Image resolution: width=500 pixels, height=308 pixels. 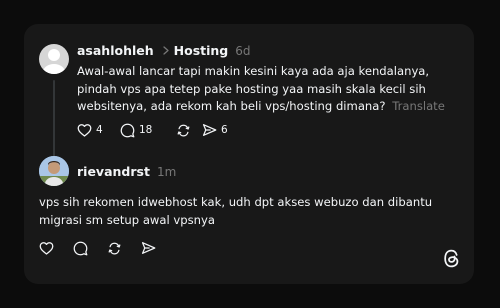 What do you see at coordinates (201, 50) in the screenshot?
I see `post-topic-tag: Hosting` at bounding box center [201, 50].